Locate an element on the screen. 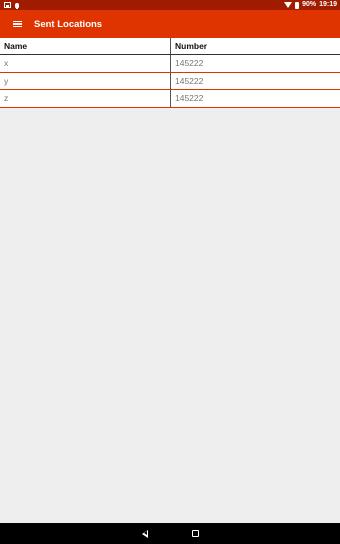 The height and width of the screenshot is (544, 340). menu-button is located at coordinates (17, 24).